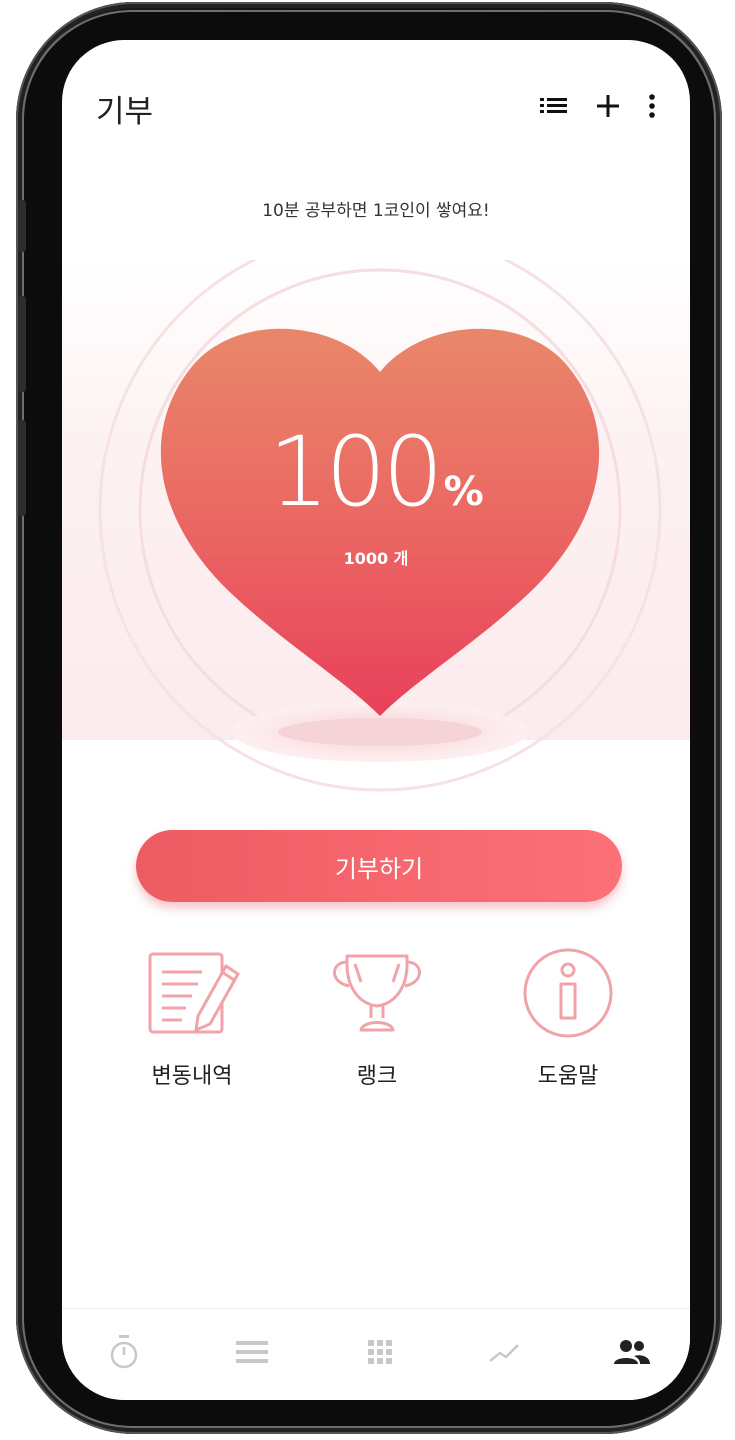 This screenshot has height=1440, width=735. I want to click on percent-sign: %, so click(463, 492).